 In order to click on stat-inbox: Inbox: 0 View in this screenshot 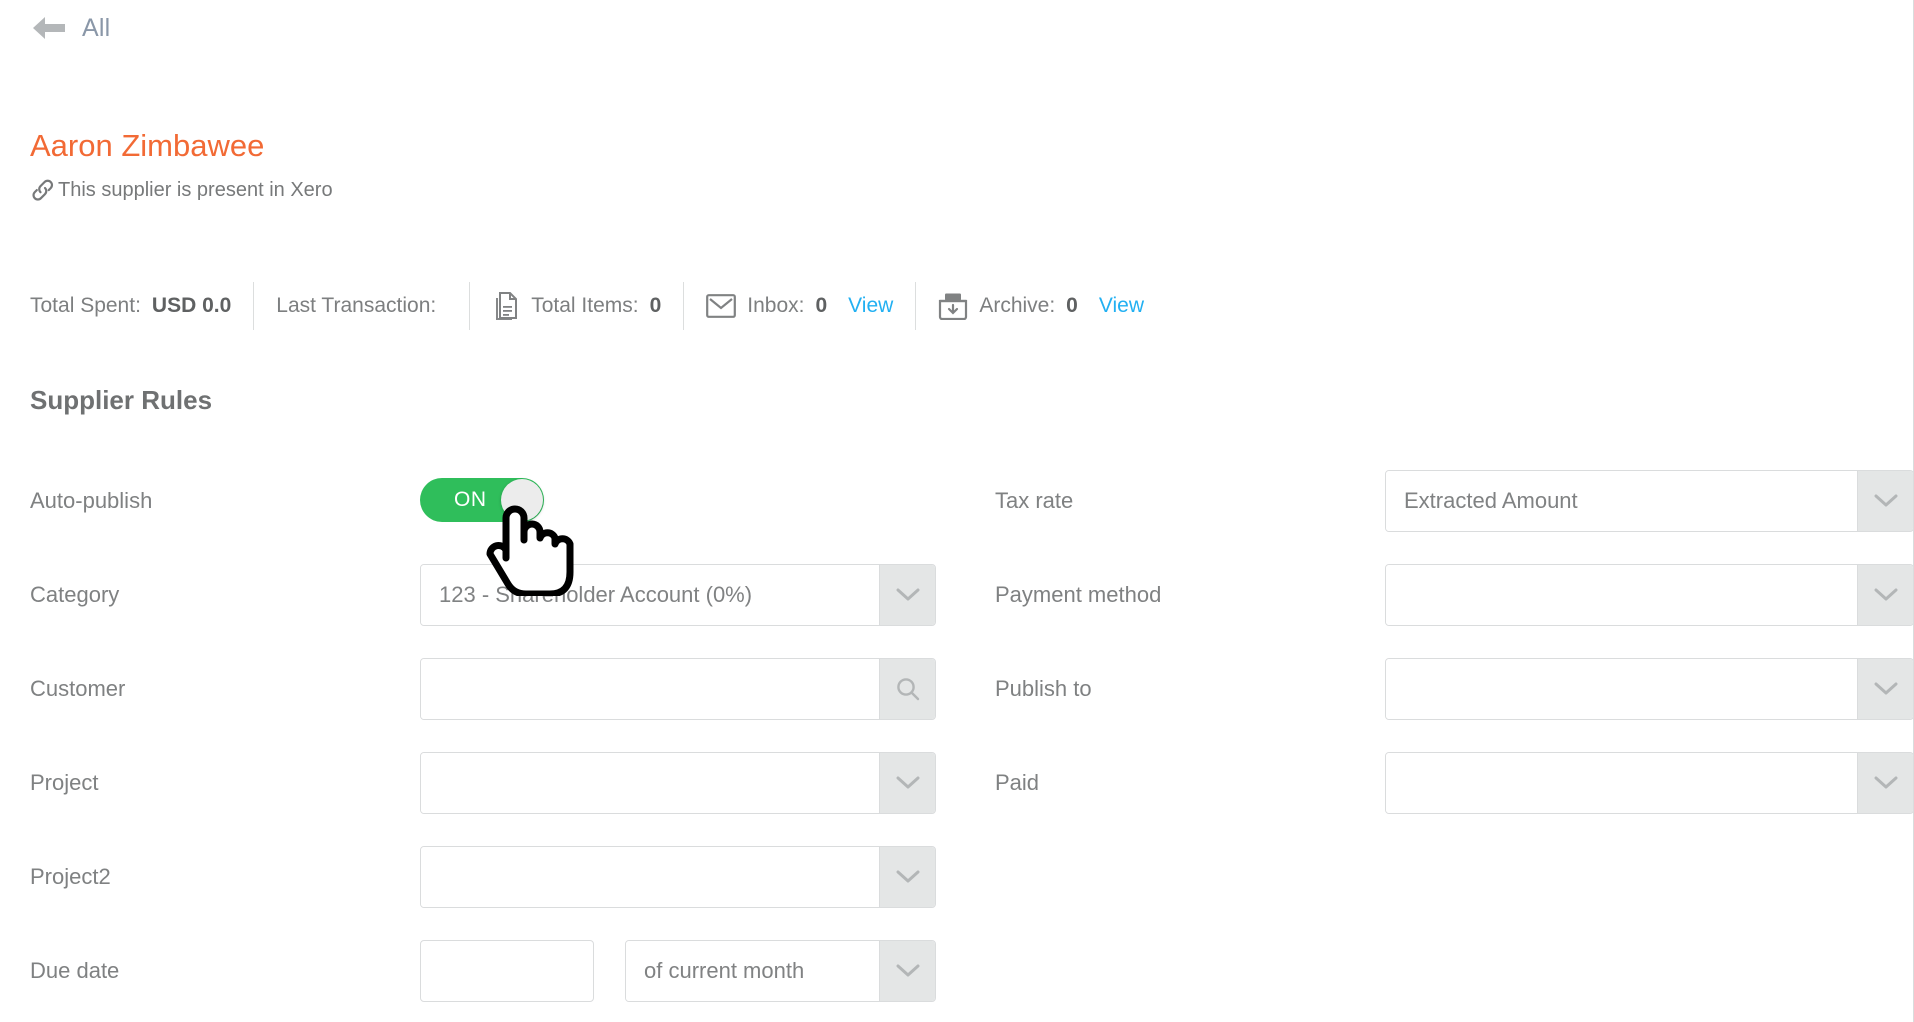, I will do `click(799, 306)`.